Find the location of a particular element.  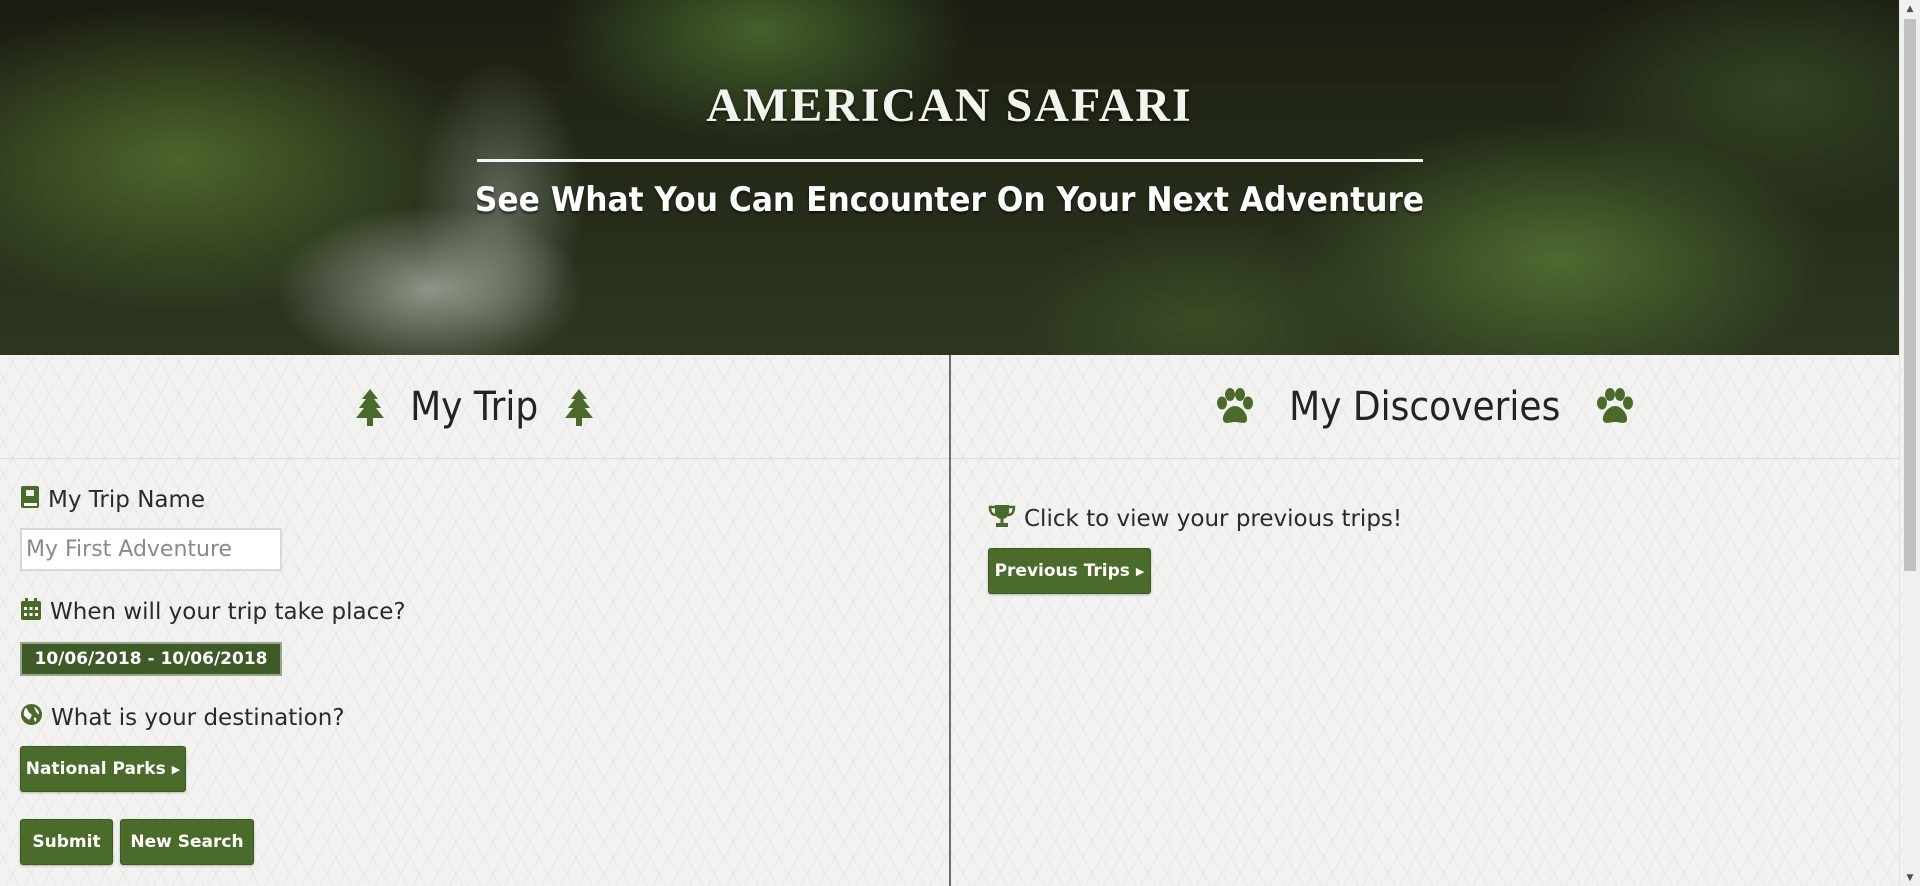

trip-dates-label: When will your trip take place? is located at coordinates (213, 612).